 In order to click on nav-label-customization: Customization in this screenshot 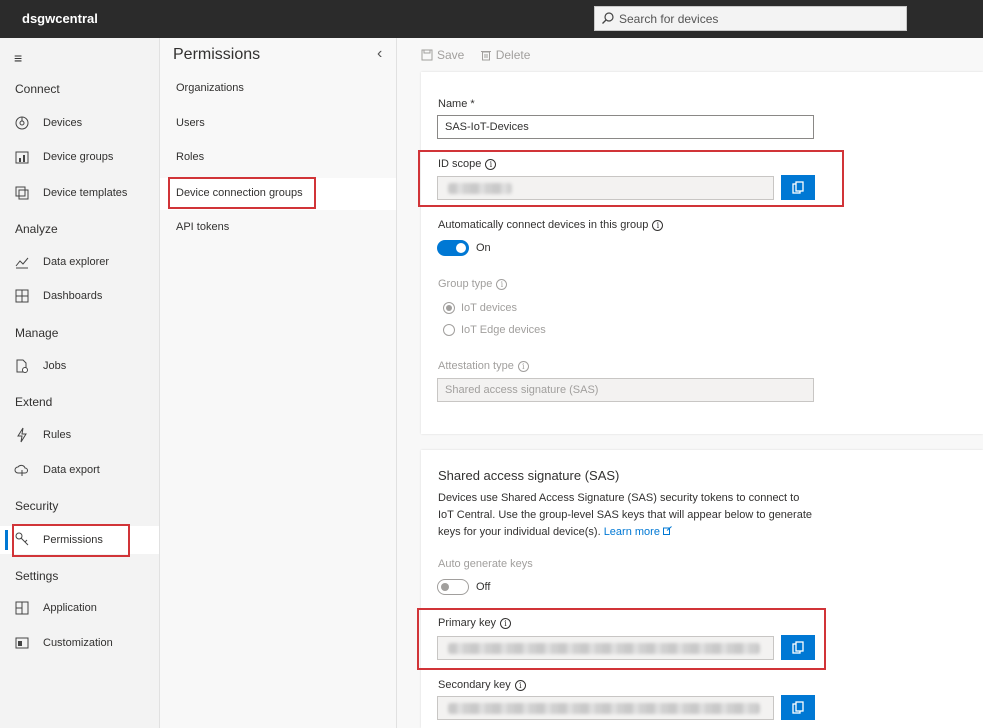, I will do `click(78, 643)`.